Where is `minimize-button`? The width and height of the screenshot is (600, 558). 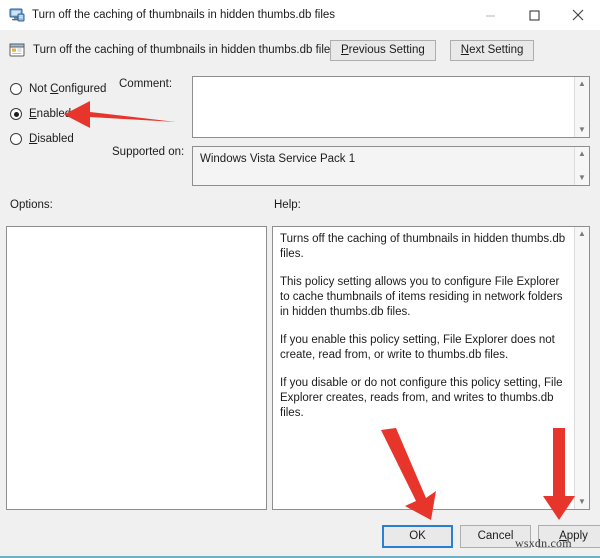 minimize-button is located at coordinates (490, 15).